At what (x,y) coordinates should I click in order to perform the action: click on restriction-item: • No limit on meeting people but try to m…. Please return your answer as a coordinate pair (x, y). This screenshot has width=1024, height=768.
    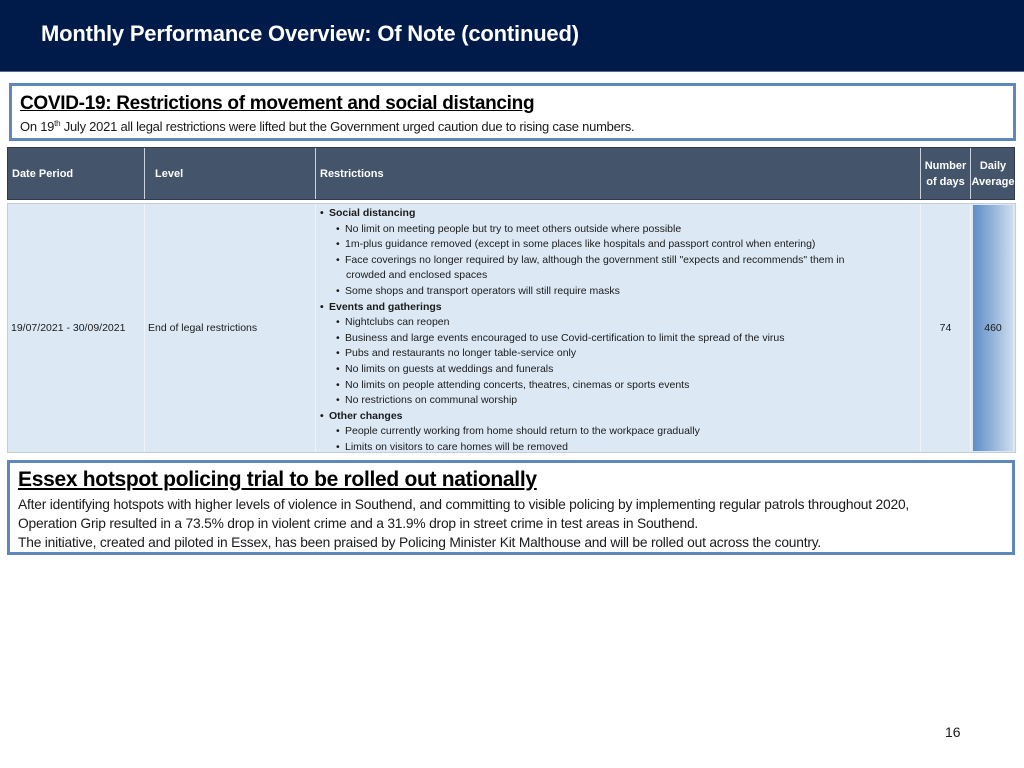
    Looking at the image, I should click on (620, 230).